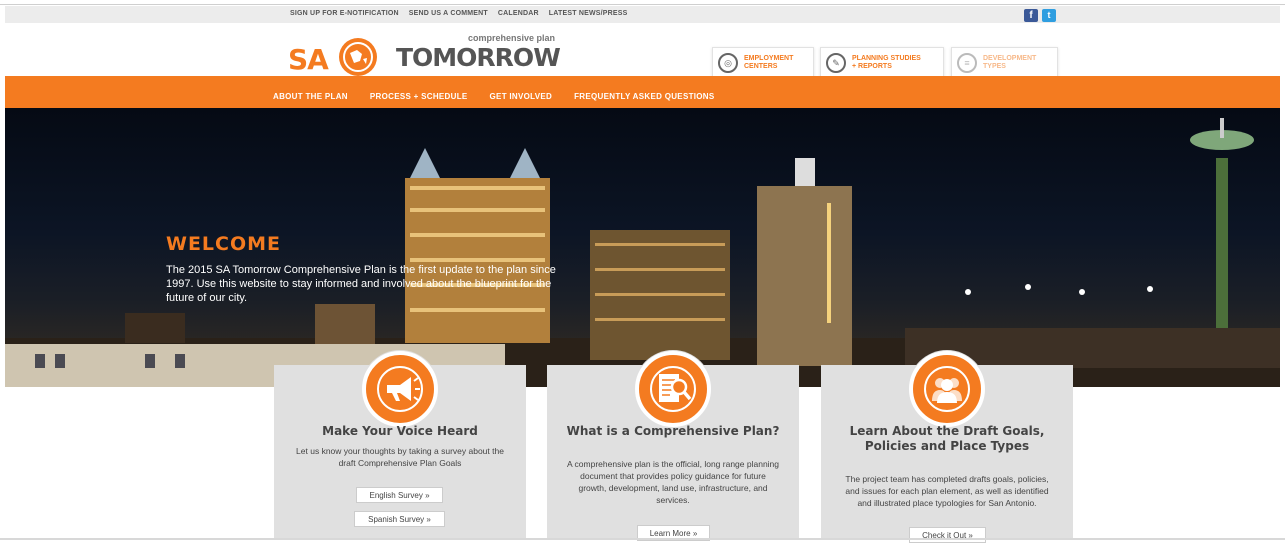 The height and width of the screenshot is (544, 1285). Describe the element at coordinates (310, 96) in the screenshot. I see `nav-about-the-plan: ABOUT THE PLAN` at that location.